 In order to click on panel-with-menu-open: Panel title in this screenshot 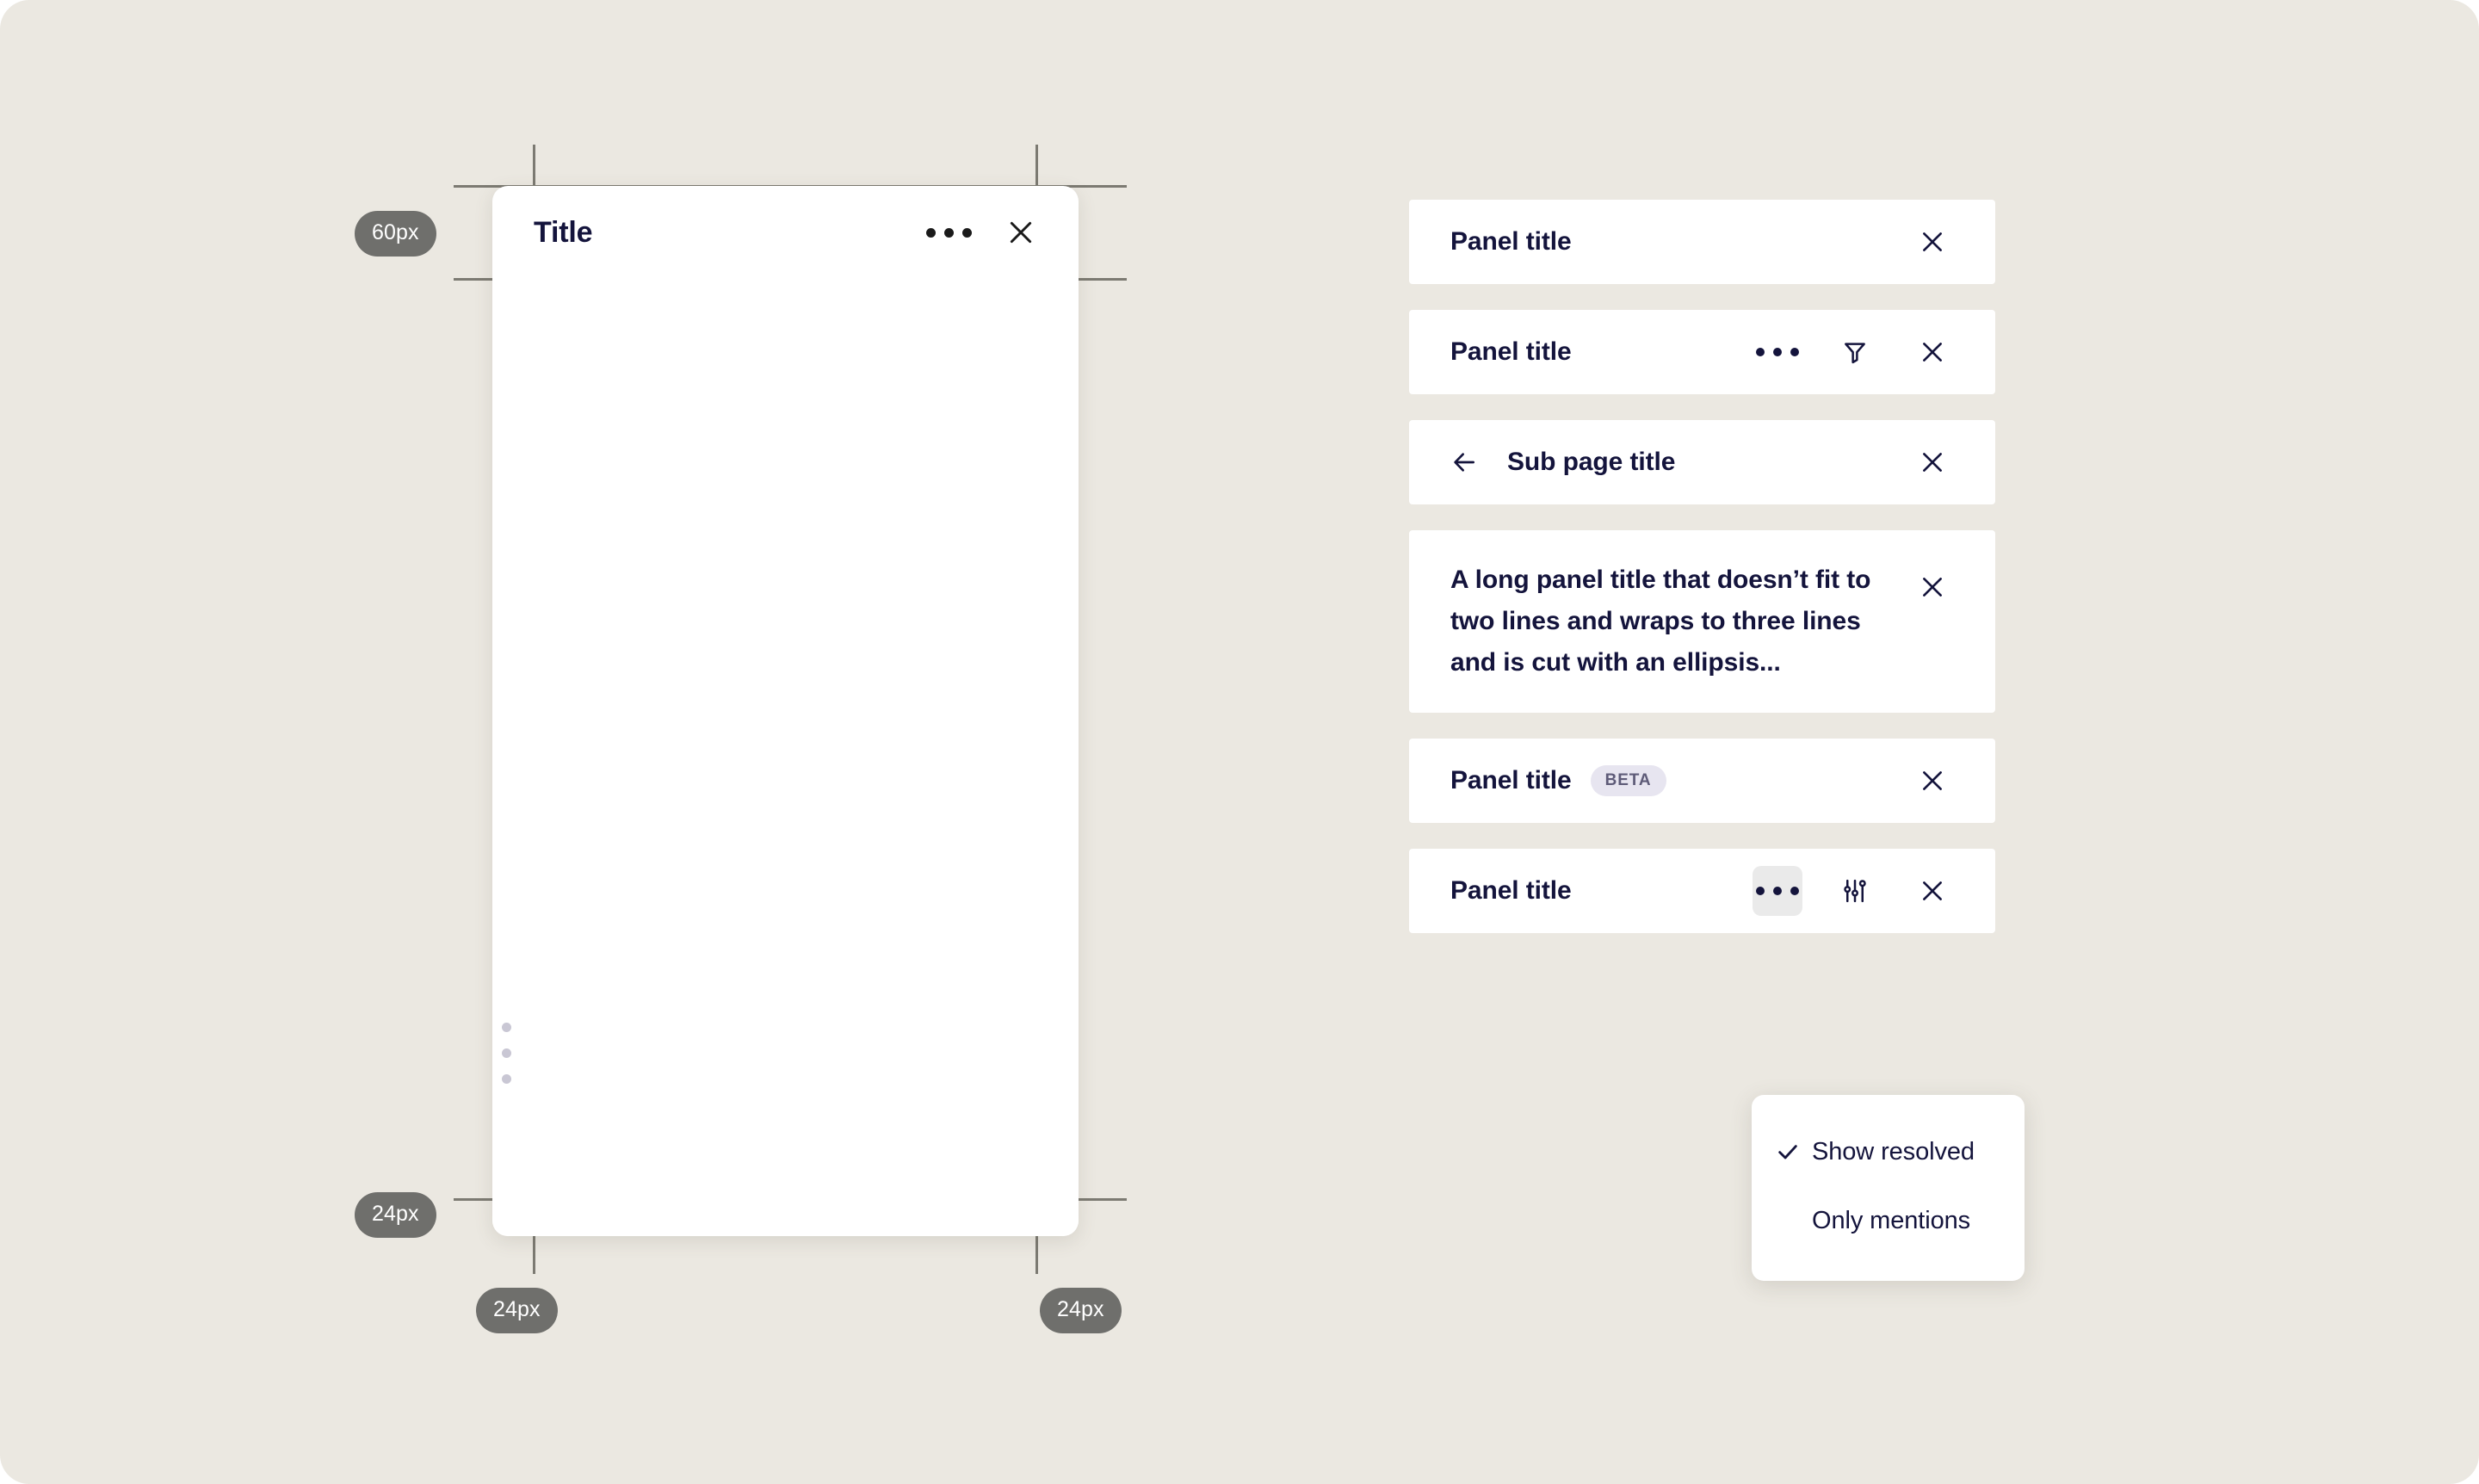, I will do `click(1702, 891)`.